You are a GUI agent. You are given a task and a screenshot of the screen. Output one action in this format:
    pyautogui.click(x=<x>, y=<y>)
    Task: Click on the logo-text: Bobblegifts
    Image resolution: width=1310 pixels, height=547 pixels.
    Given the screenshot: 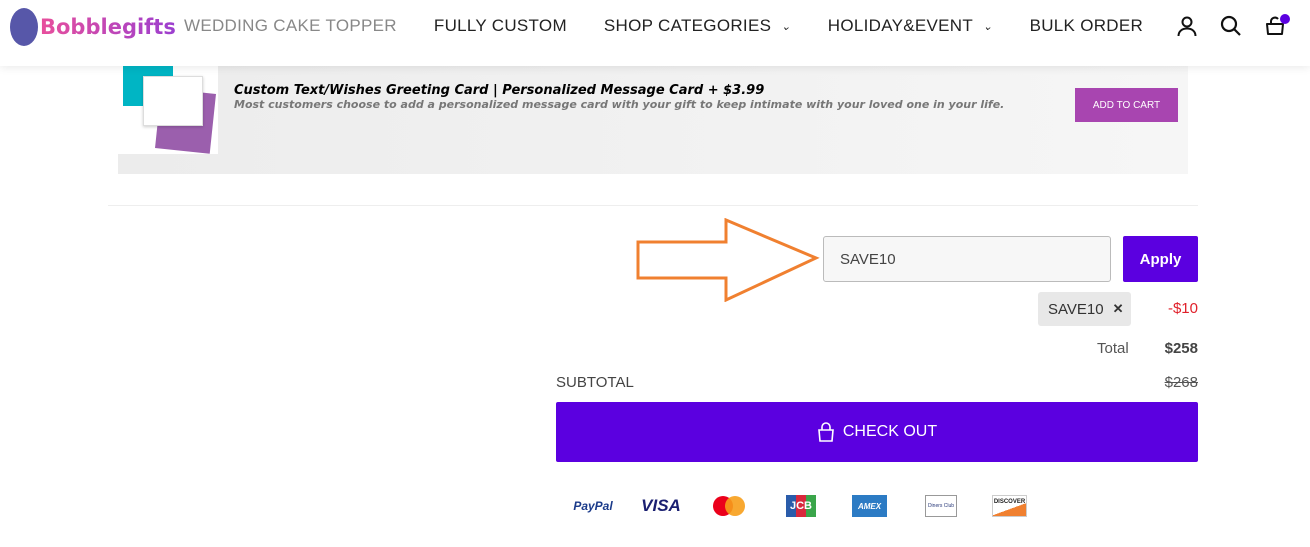 What is the action you would take?
    pyautogui.click(x=108, y=27)
    